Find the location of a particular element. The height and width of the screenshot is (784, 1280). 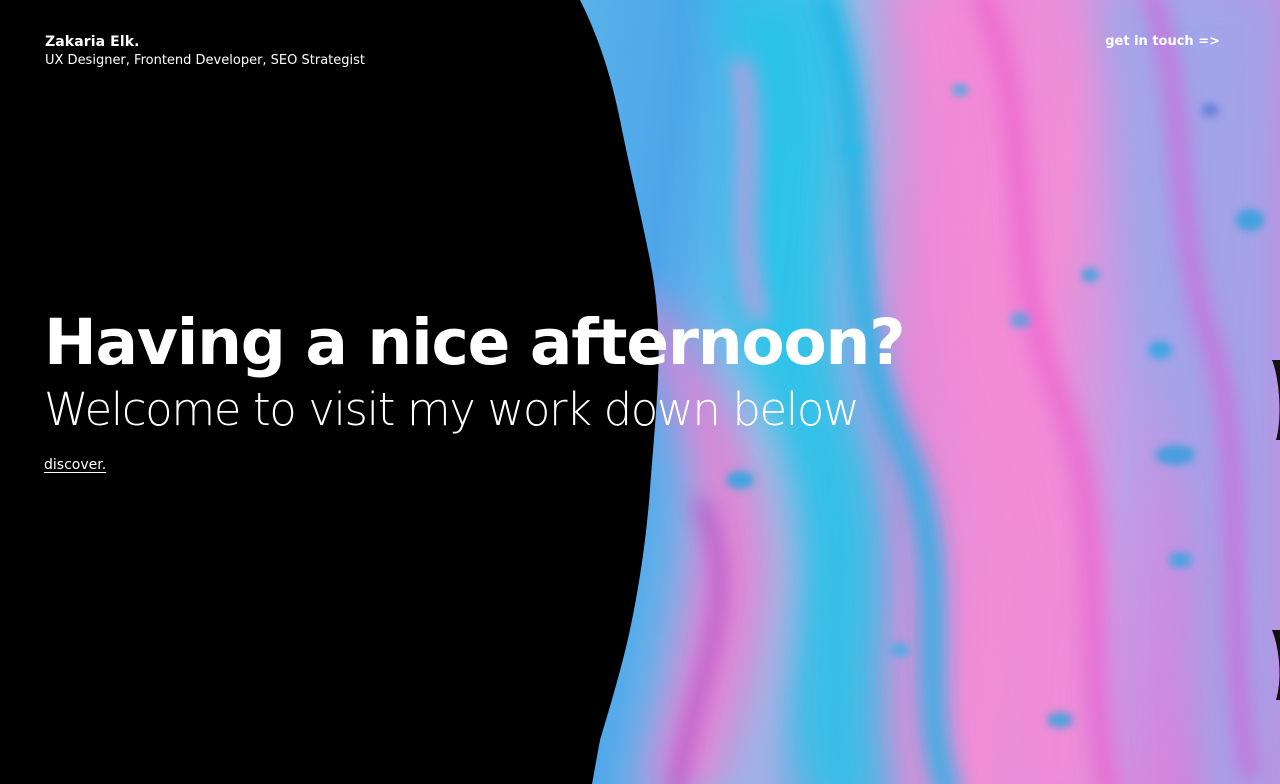

get-in-touch-link: get in touch => is located at coordinates (1162, 42).